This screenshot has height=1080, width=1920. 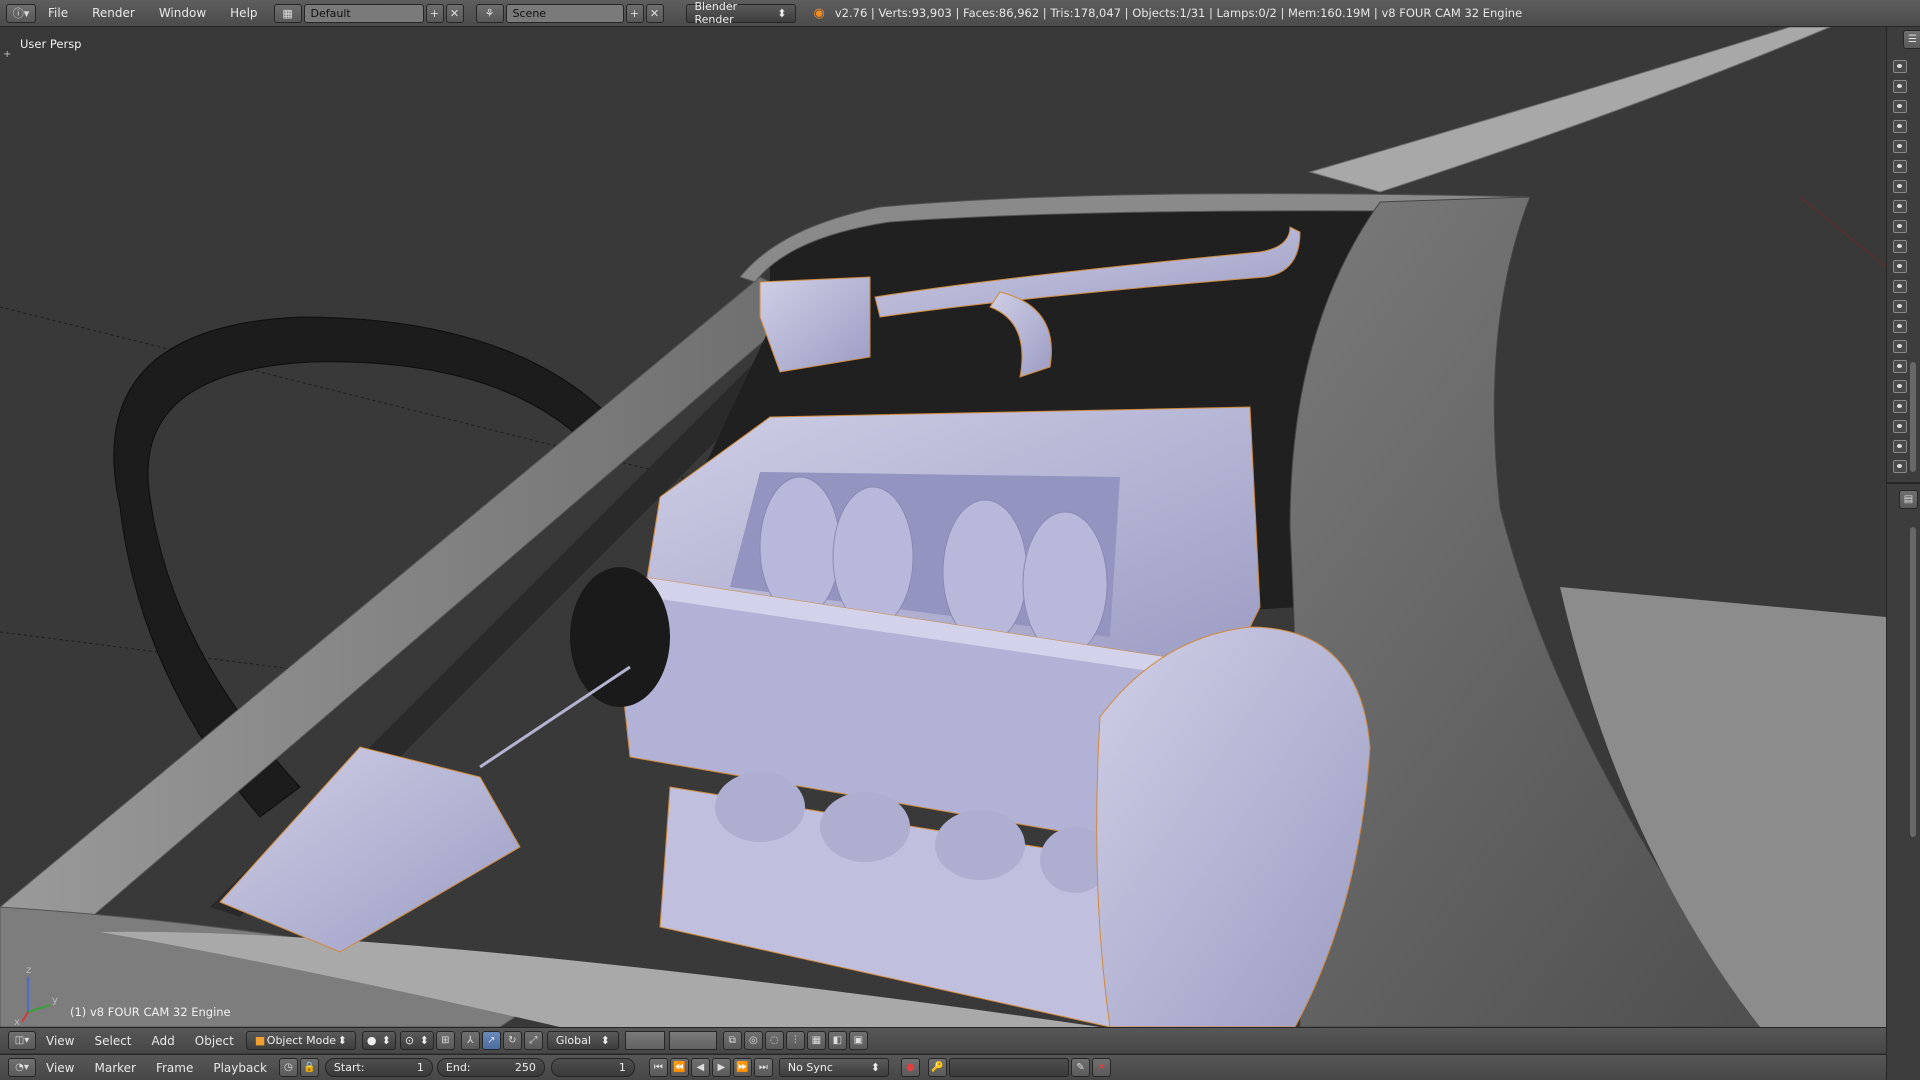 What do you see at coordinates (700, 1067) in the screenshot?
I see `play-reverse-icon: ◀` at bounding box center [700, 1067].